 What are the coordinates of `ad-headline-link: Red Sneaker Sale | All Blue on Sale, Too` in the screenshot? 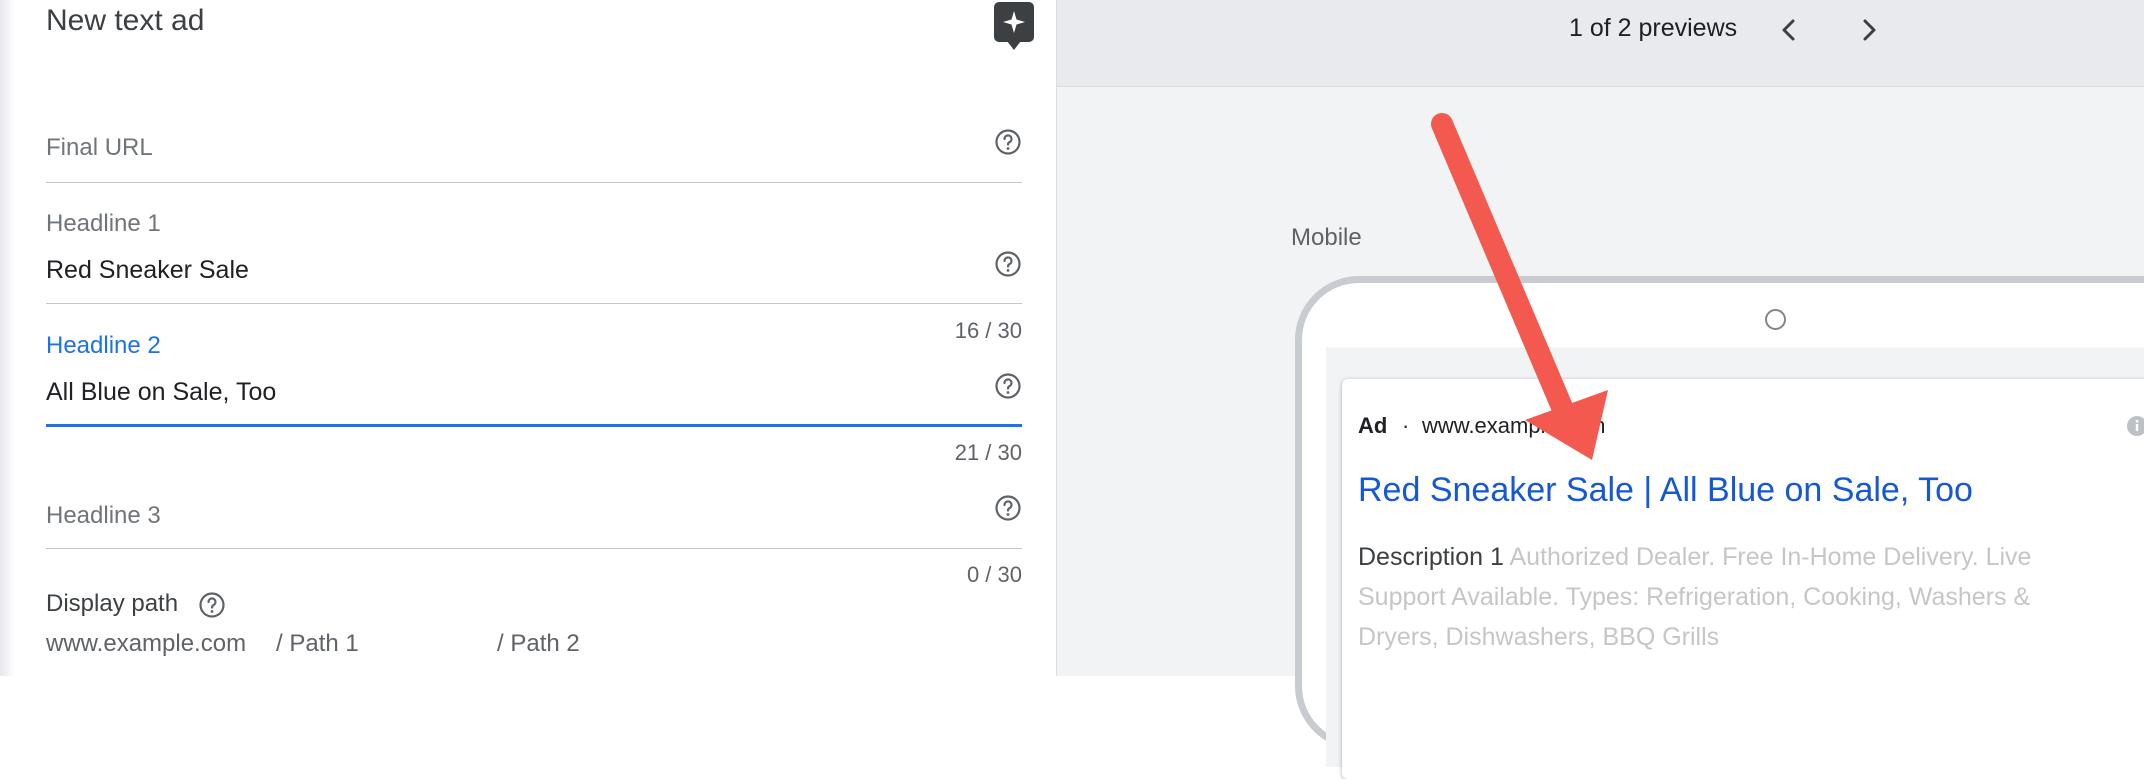 It's located at (1665, 490).